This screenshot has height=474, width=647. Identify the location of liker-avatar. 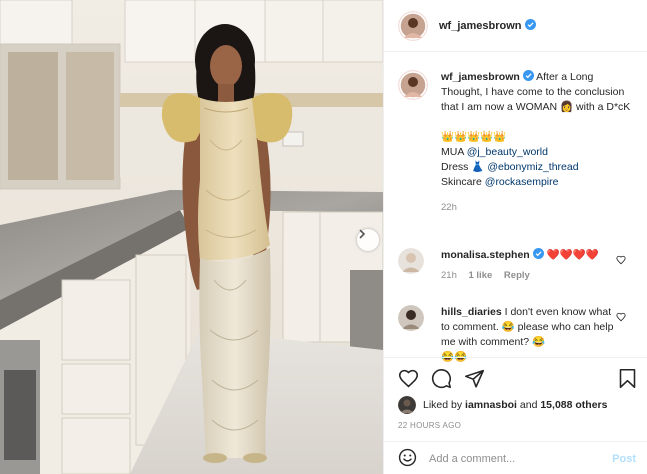
(407, 405).